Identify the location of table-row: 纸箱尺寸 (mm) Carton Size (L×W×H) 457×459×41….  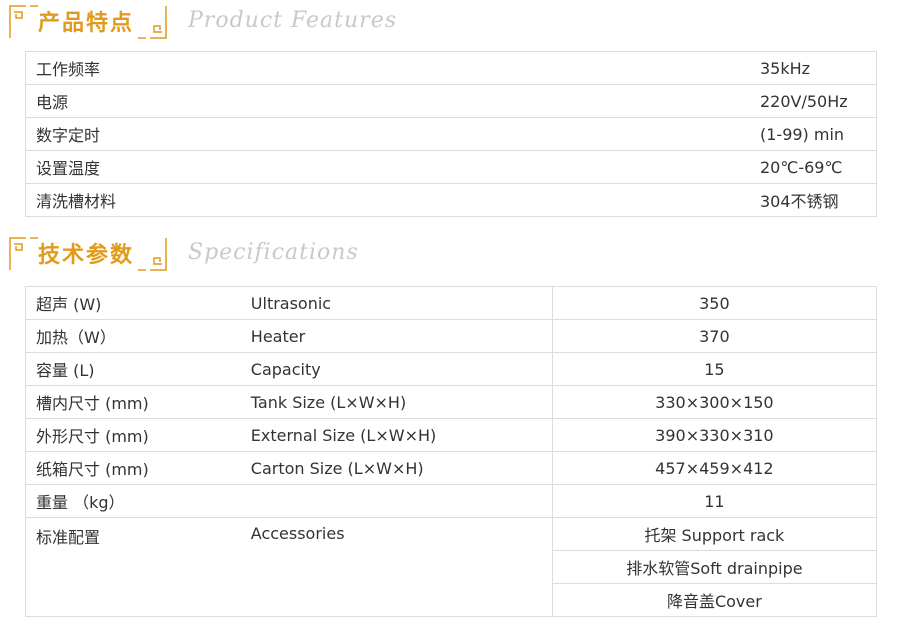
(451, 468).